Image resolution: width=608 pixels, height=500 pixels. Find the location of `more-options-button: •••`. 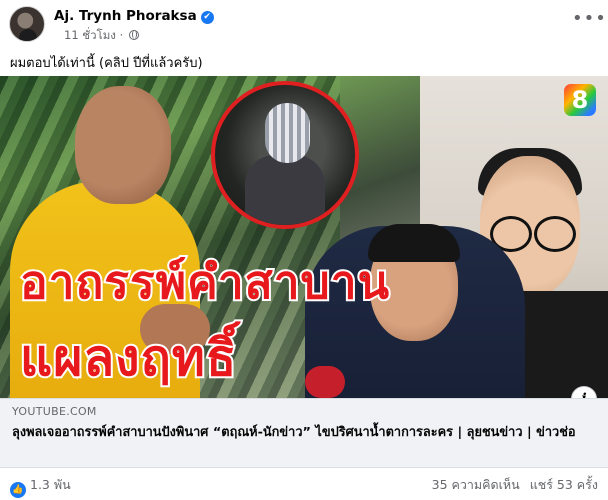

more-options-button: ••• is located at coordinates (589, 21).